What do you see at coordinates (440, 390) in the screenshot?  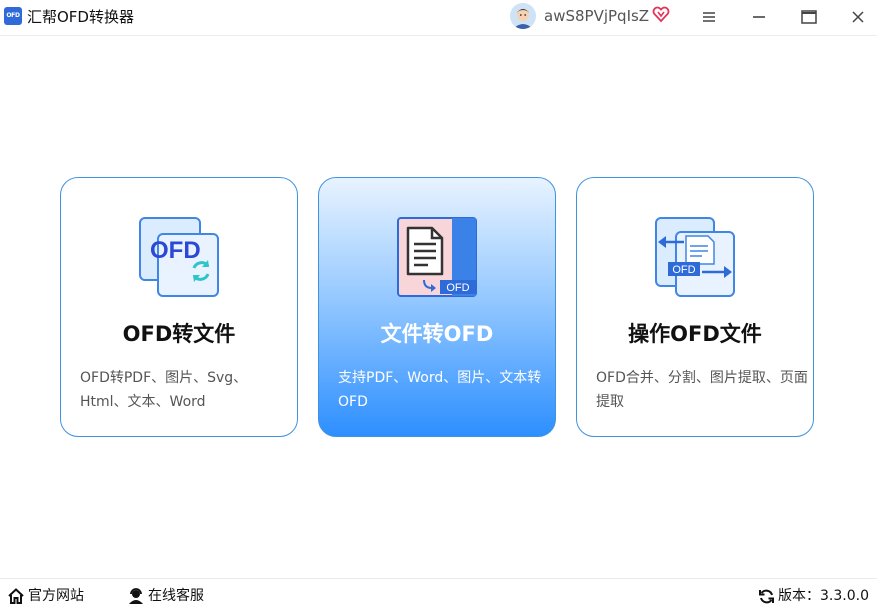 I see `card-description: 支持PDF、Word、图片、文本转OFD` at bounding box center [440, 390].